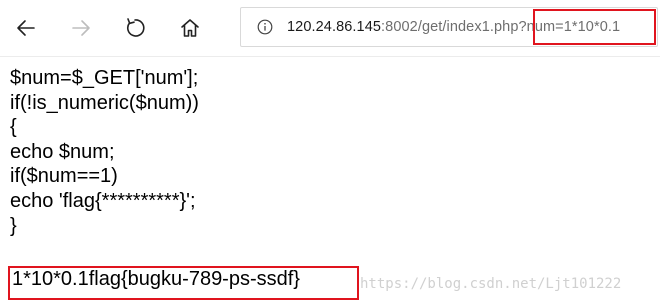  Describe the element at coordinates (62, 151) in the screenshot. I see `code-line: echo $num;` at that location.